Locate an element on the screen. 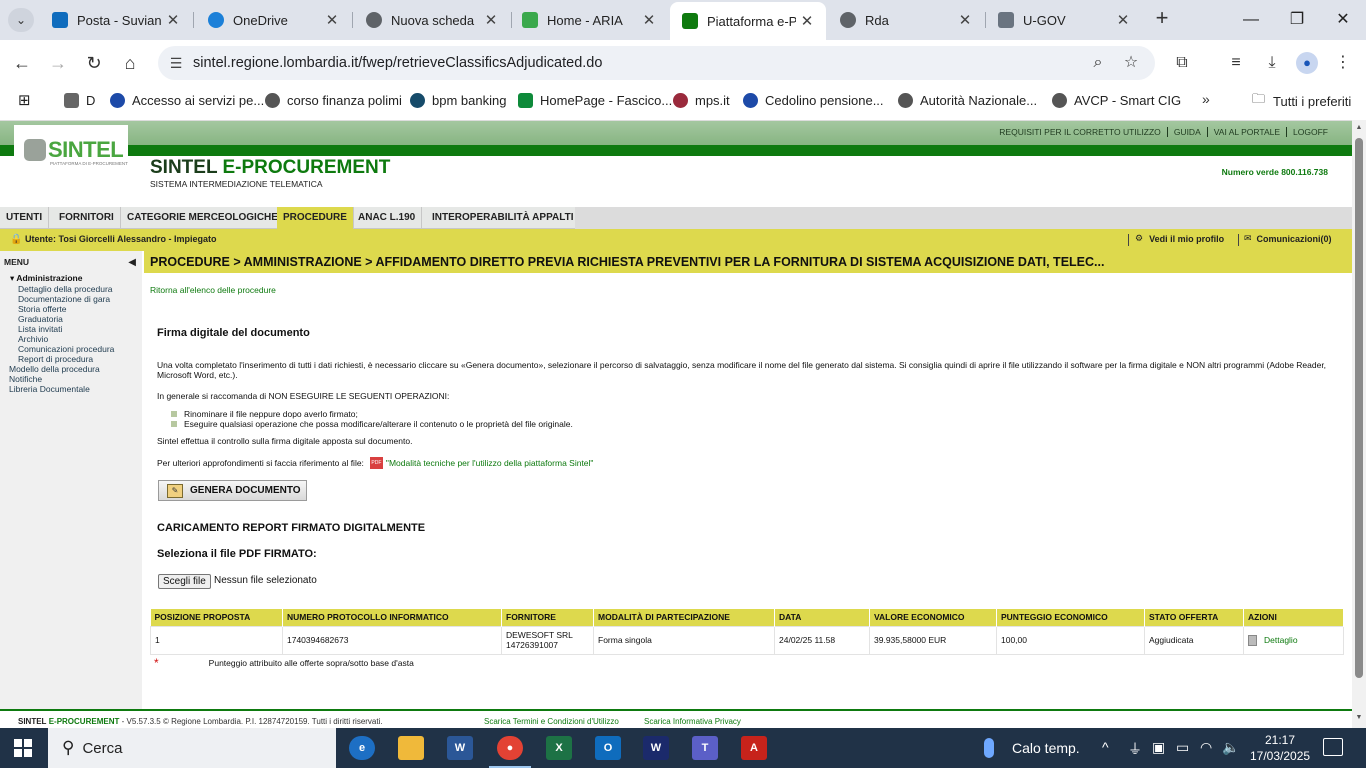 This screenshot has height=768, width=1366. logoff-link: LOGOFF is located at coordinates (1310, 132).